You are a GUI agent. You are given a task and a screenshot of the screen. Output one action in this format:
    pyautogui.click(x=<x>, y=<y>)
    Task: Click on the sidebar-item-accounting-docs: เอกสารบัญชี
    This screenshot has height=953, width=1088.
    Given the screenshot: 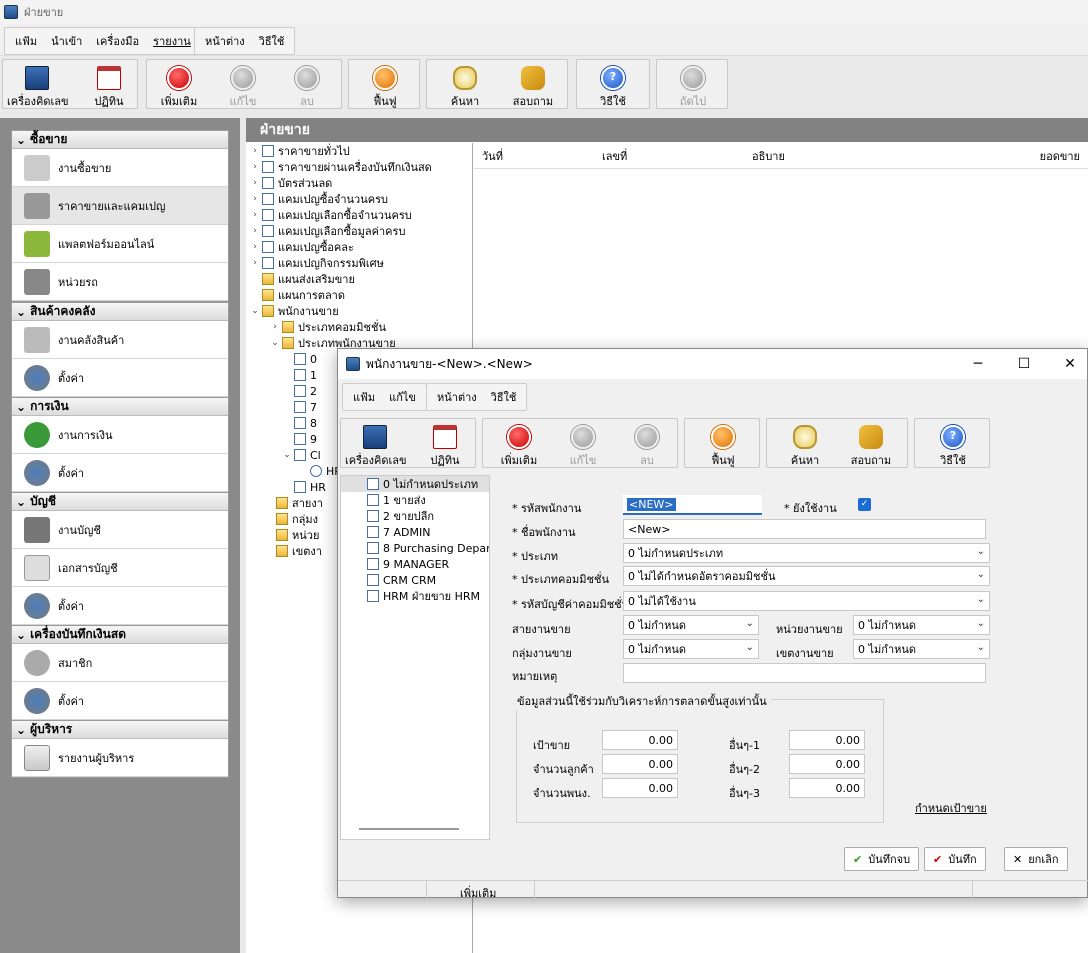 What is the action you would take?
    pyautogui.click(x=120, y=568)
    